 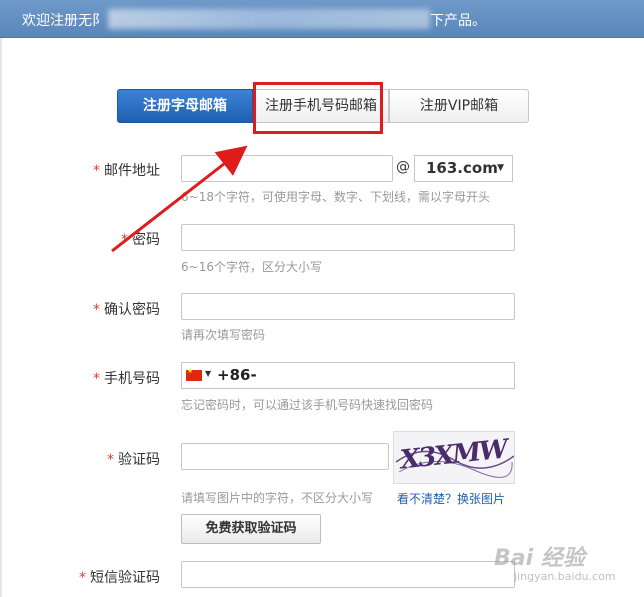 I want to click on top-banner: 欢迎注册无阝 下产品。, so click(x=322, y=19).